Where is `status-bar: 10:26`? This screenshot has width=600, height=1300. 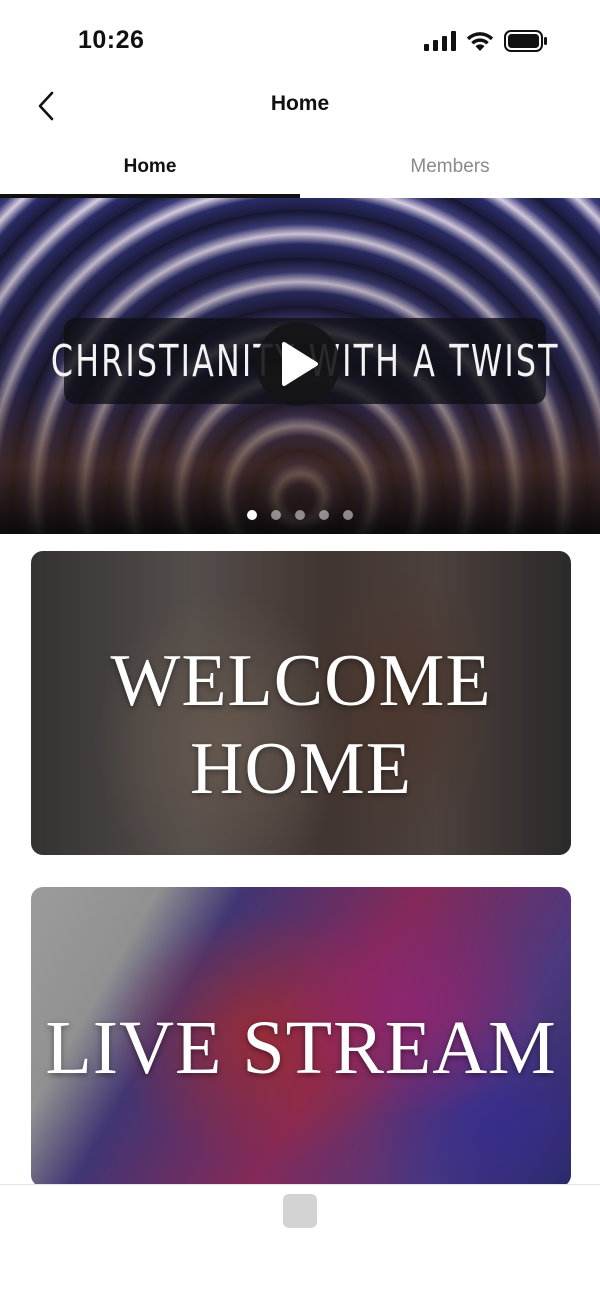 status-bar: 10:26 is located at coordinates (300, 40).